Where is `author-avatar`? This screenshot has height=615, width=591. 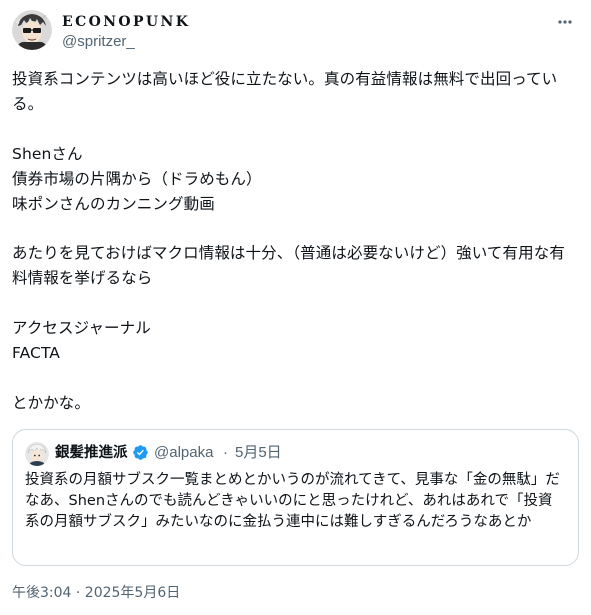 author-avatar is located at coordinates (32, 30).